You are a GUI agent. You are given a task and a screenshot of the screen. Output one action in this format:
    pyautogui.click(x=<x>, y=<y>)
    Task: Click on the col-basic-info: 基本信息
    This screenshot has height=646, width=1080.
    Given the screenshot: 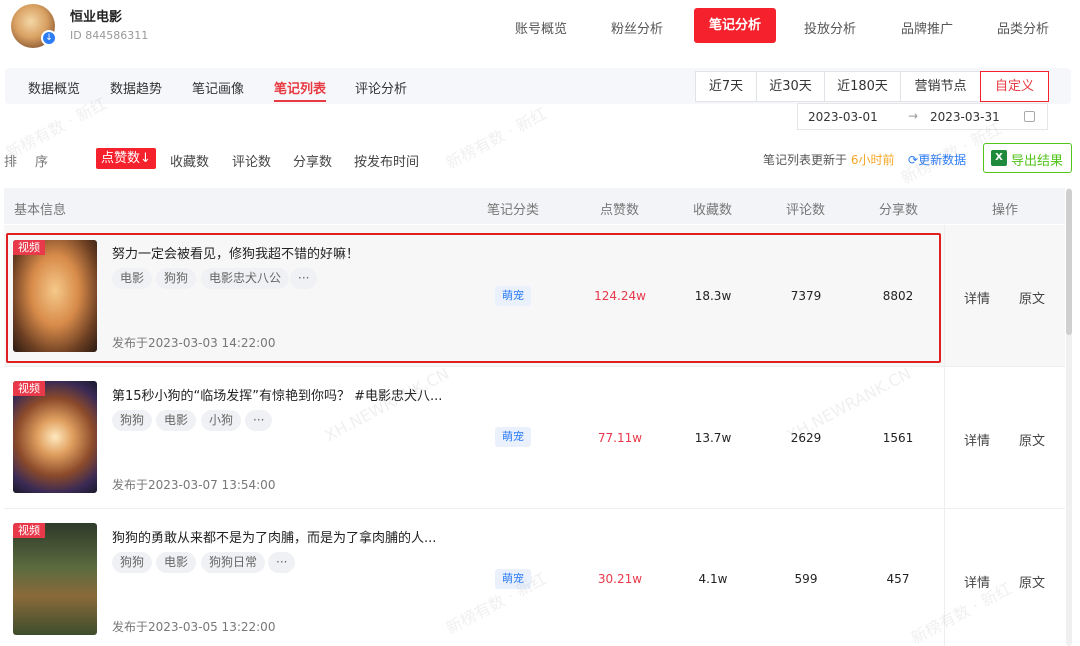 What is the action you would take?
    pyautogui.click(x=40, y=210)
    